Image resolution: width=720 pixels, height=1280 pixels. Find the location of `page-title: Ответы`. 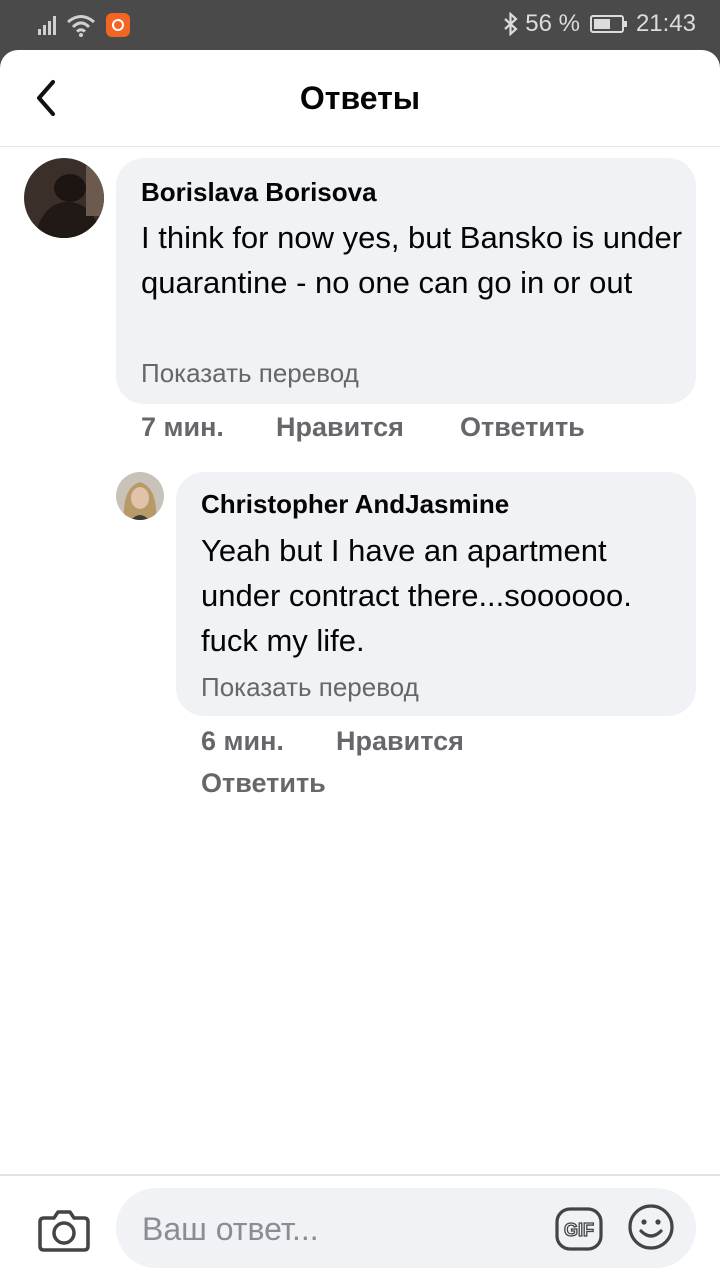

page-title: Ответы is located at coordinates (360, 98).